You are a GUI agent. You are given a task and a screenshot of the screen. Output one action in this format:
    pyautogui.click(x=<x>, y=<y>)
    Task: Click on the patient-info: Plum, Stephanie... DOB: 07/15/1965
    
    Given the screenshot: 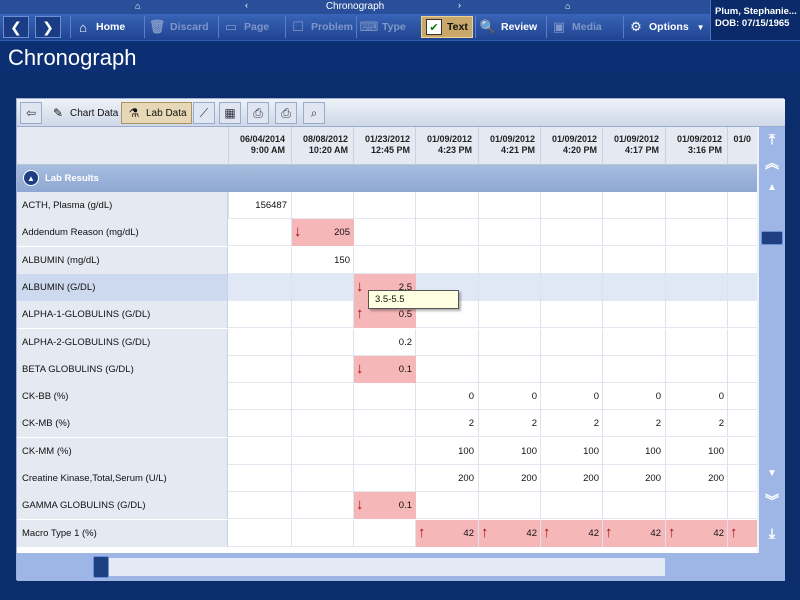 What is the action you would take?
    pyautogui.click(x=755, y=20)
    